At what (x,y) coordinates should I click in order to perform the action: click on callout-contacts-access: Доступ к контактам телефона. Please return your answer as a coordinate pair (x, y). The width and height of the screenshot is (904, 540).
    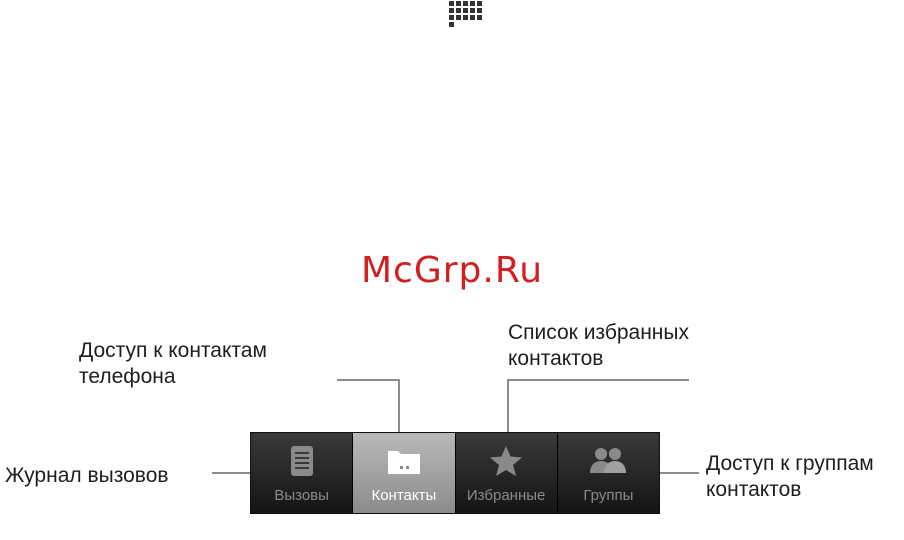
    Looking at the image, I should click on (173, 364).